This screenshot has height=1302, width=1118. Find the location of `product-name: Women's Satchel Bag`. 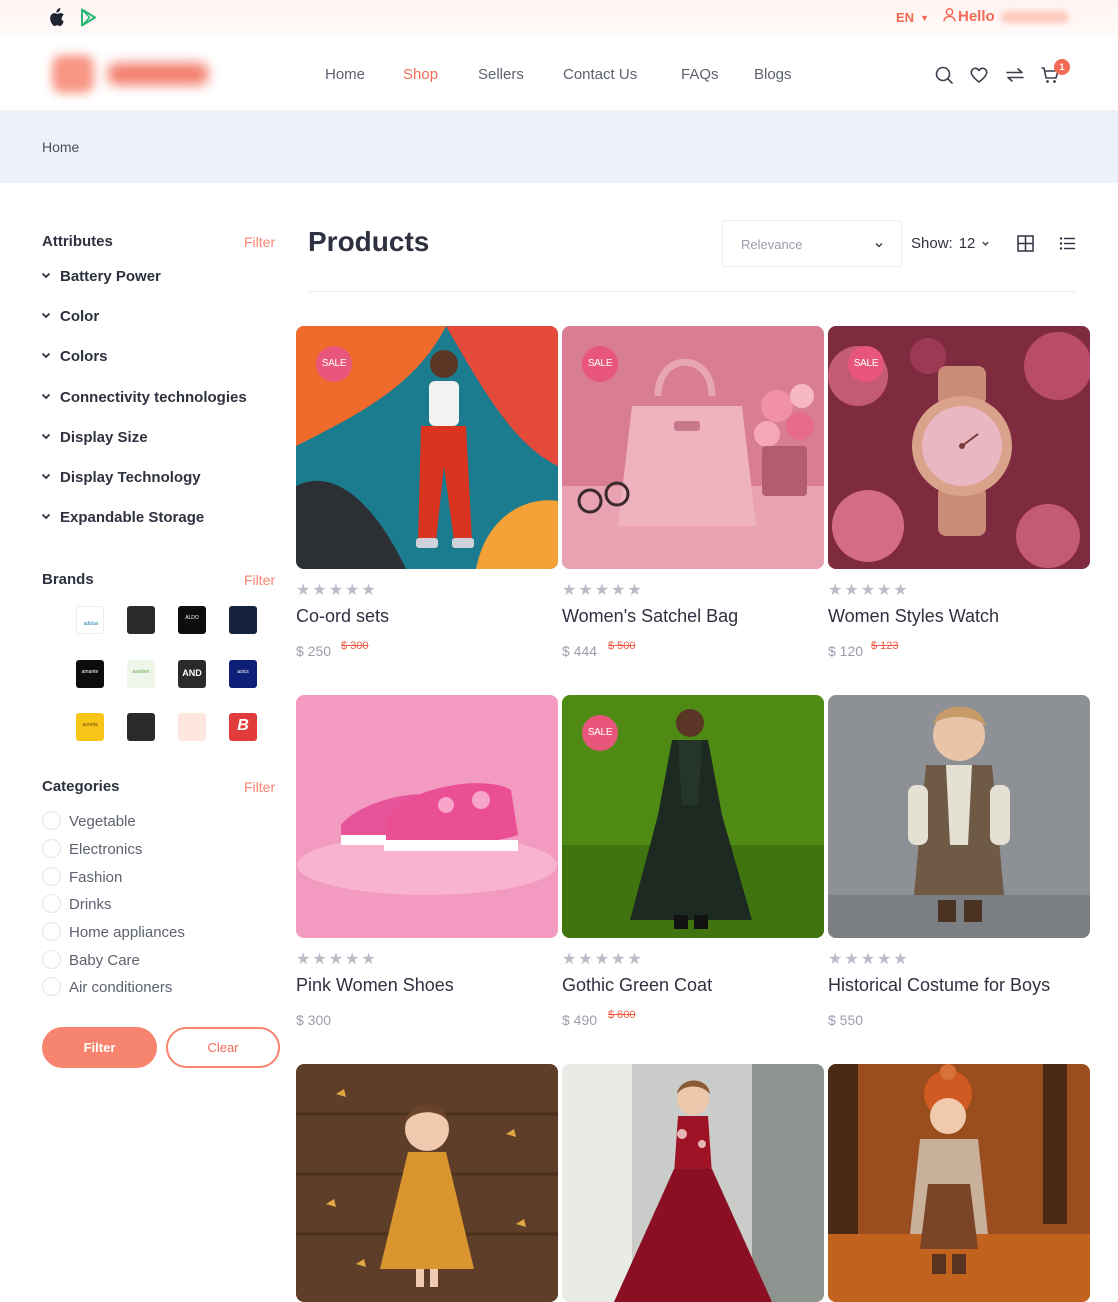

product-name: Women's Satchel Bag is located at coordinates (650, 616).